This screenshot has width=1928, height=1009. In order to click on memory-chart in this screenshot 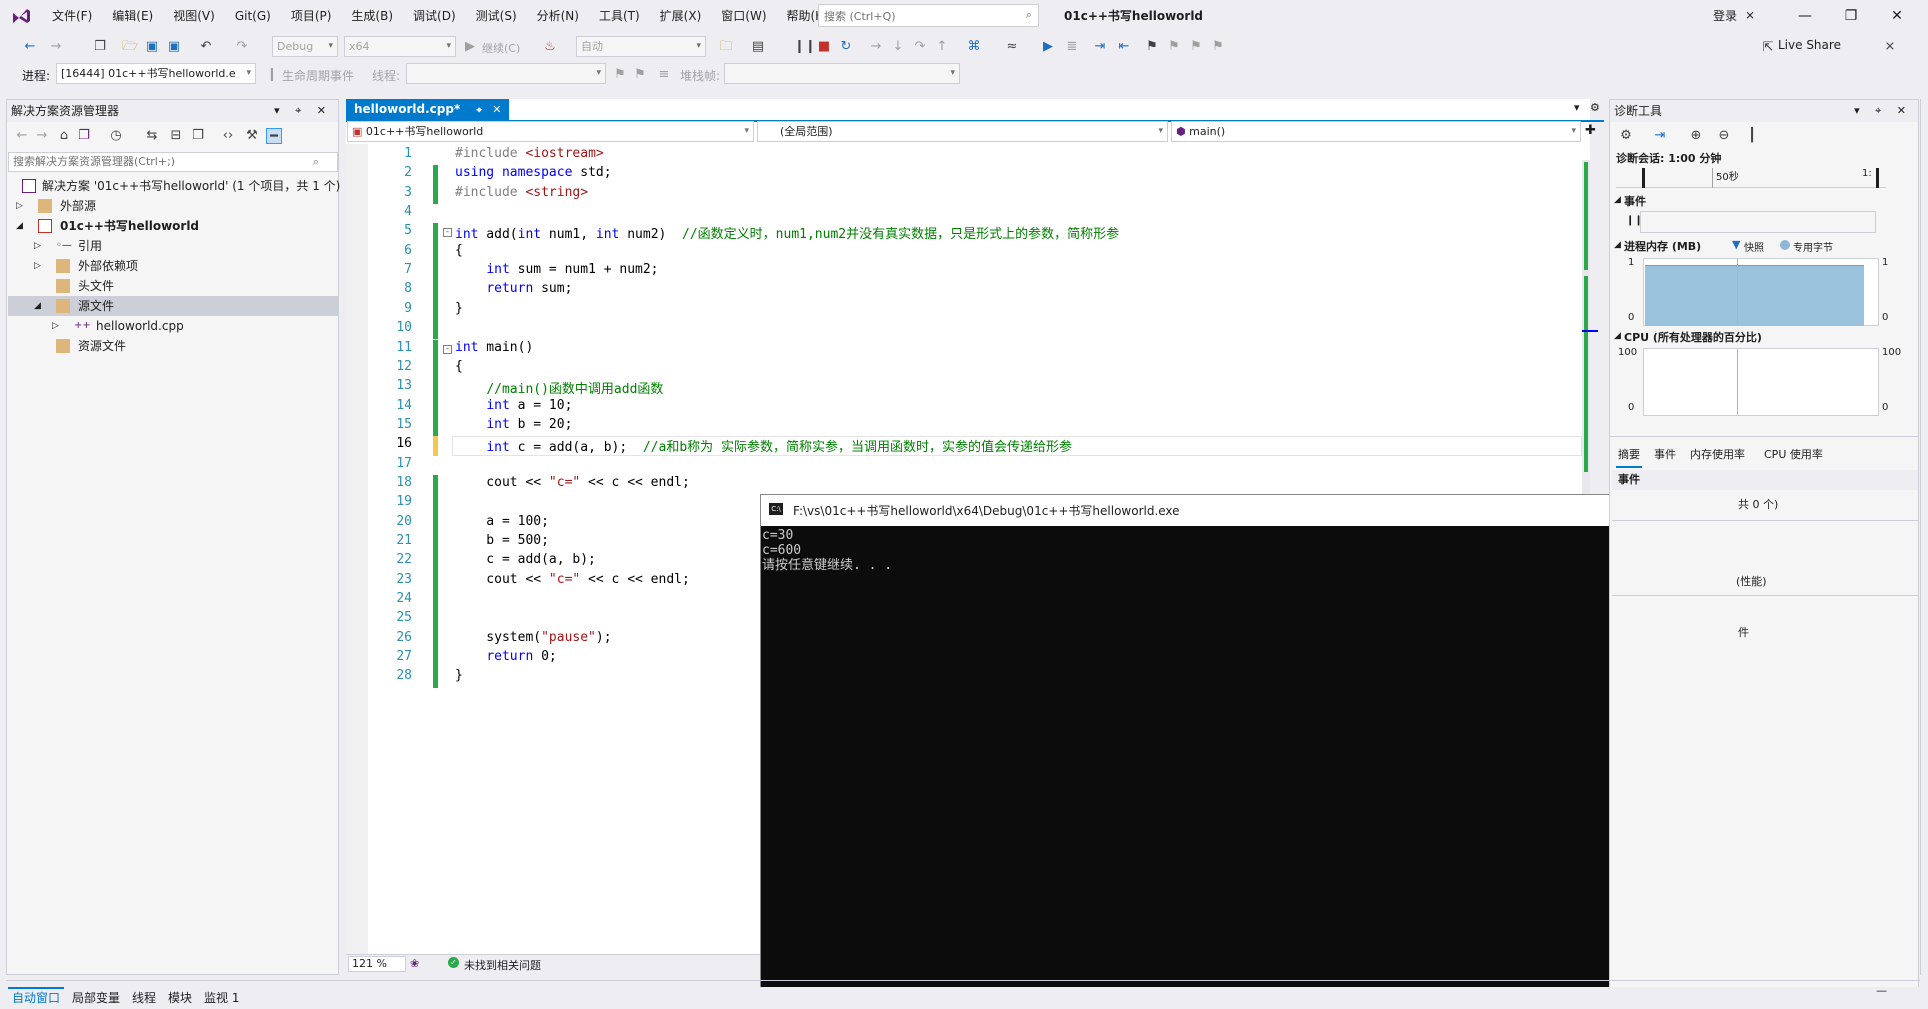, I will do `click(1761, 292)`.